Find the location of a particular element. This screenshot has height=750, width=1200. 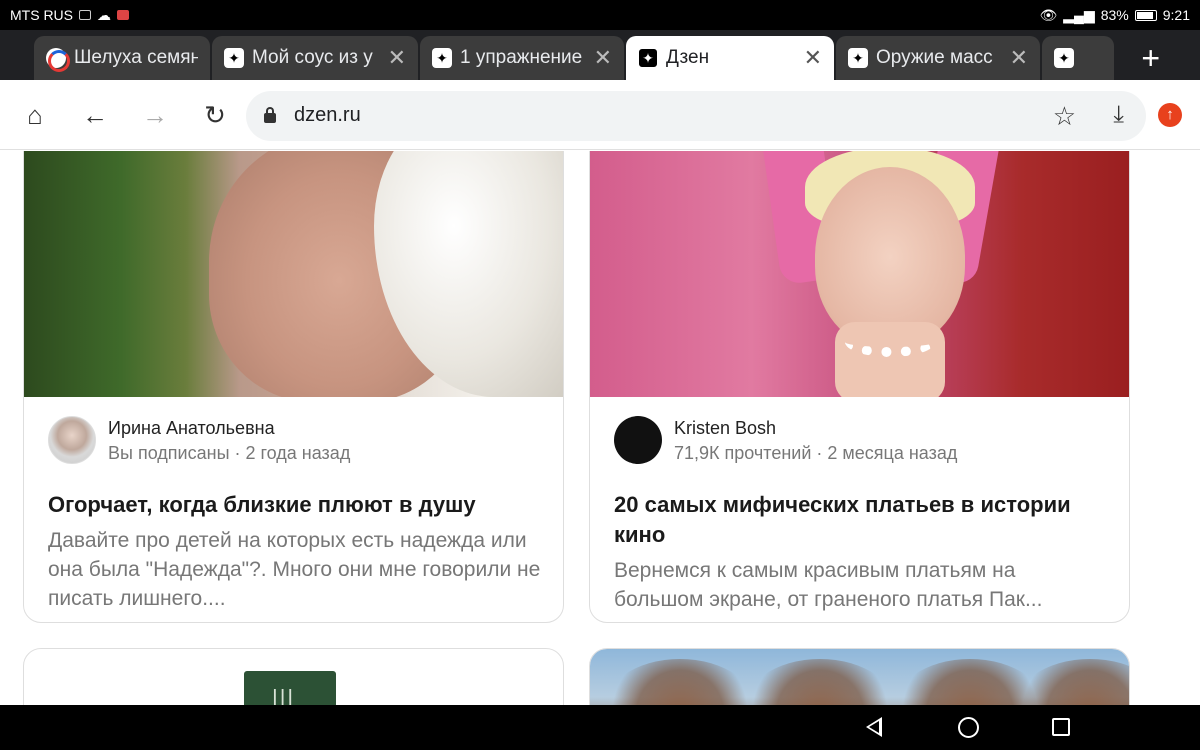

forward-icon: → is located at coordinates (155, 115).